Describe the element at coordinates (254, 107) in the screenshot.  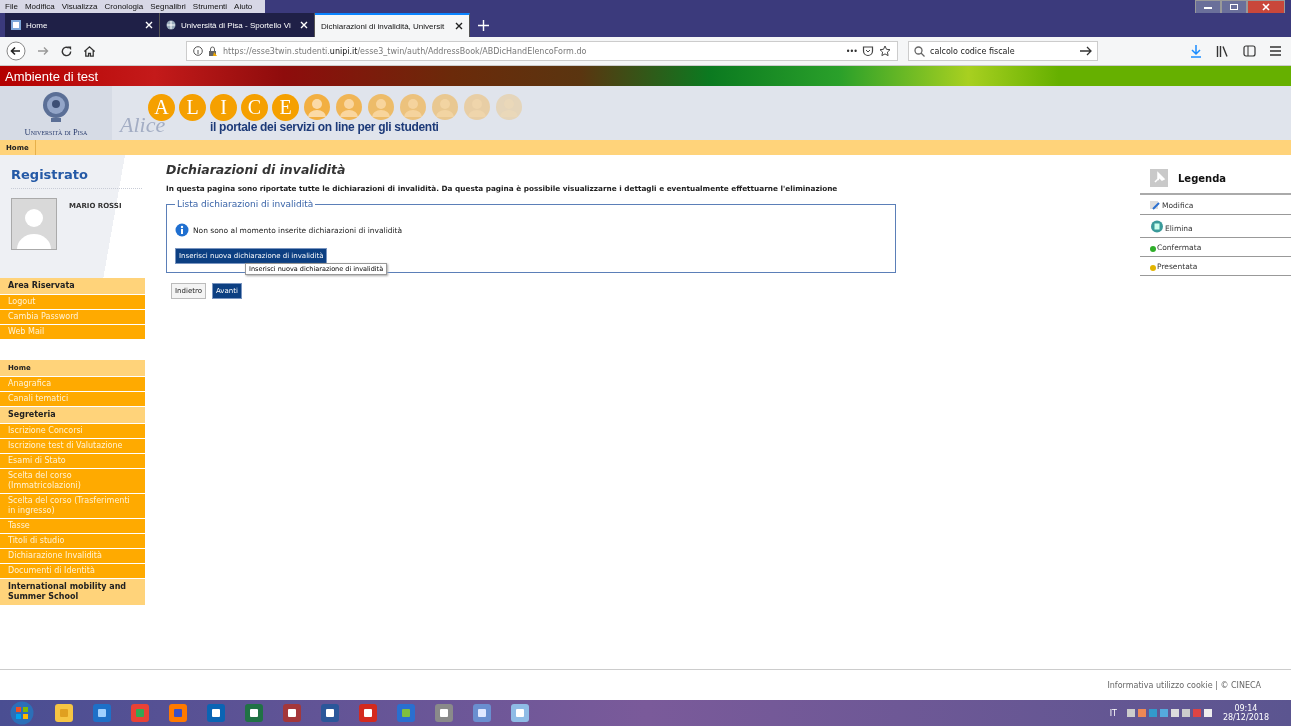
I see `logo-letter: C` at that location.